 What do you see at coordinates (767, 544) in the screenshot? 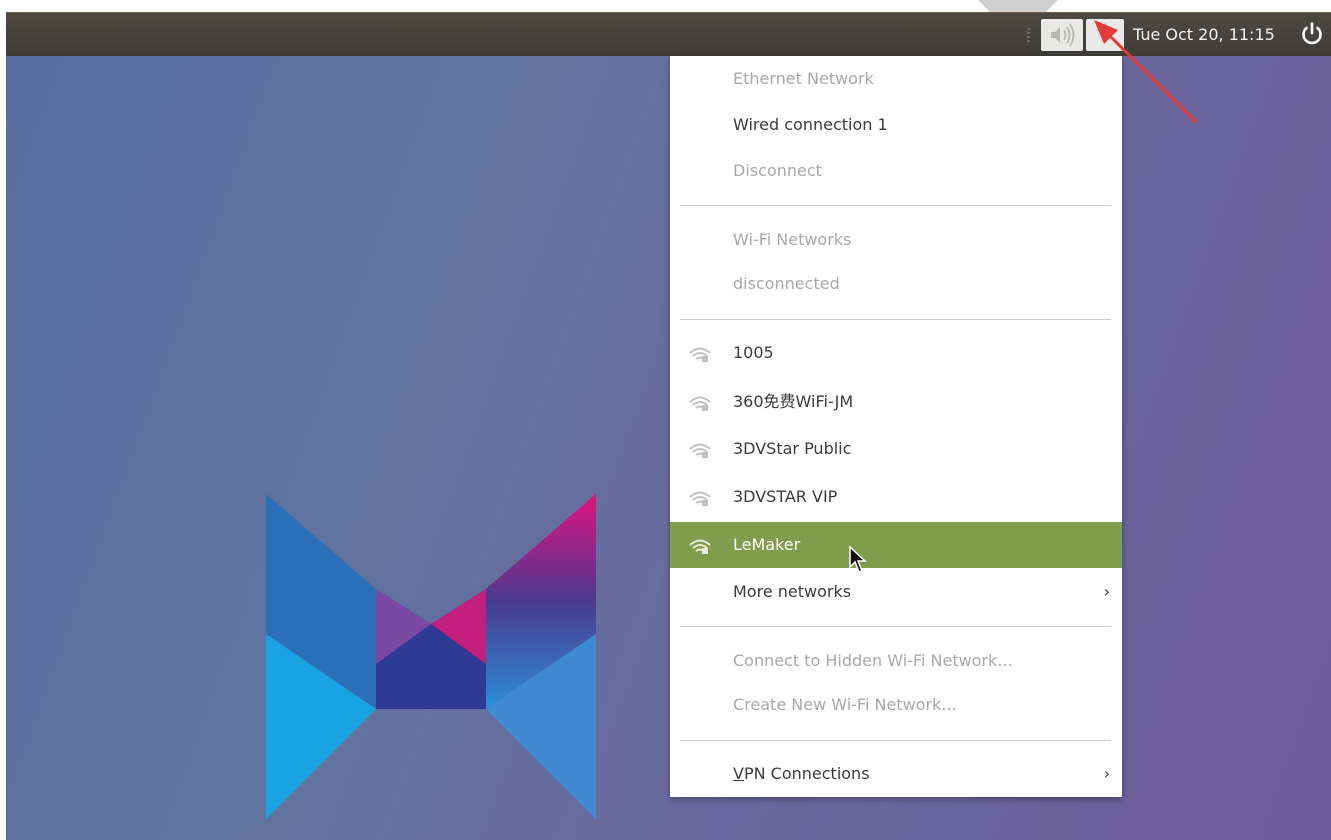
I see `network-label: LeMaker` at bounding box center [767, 544].